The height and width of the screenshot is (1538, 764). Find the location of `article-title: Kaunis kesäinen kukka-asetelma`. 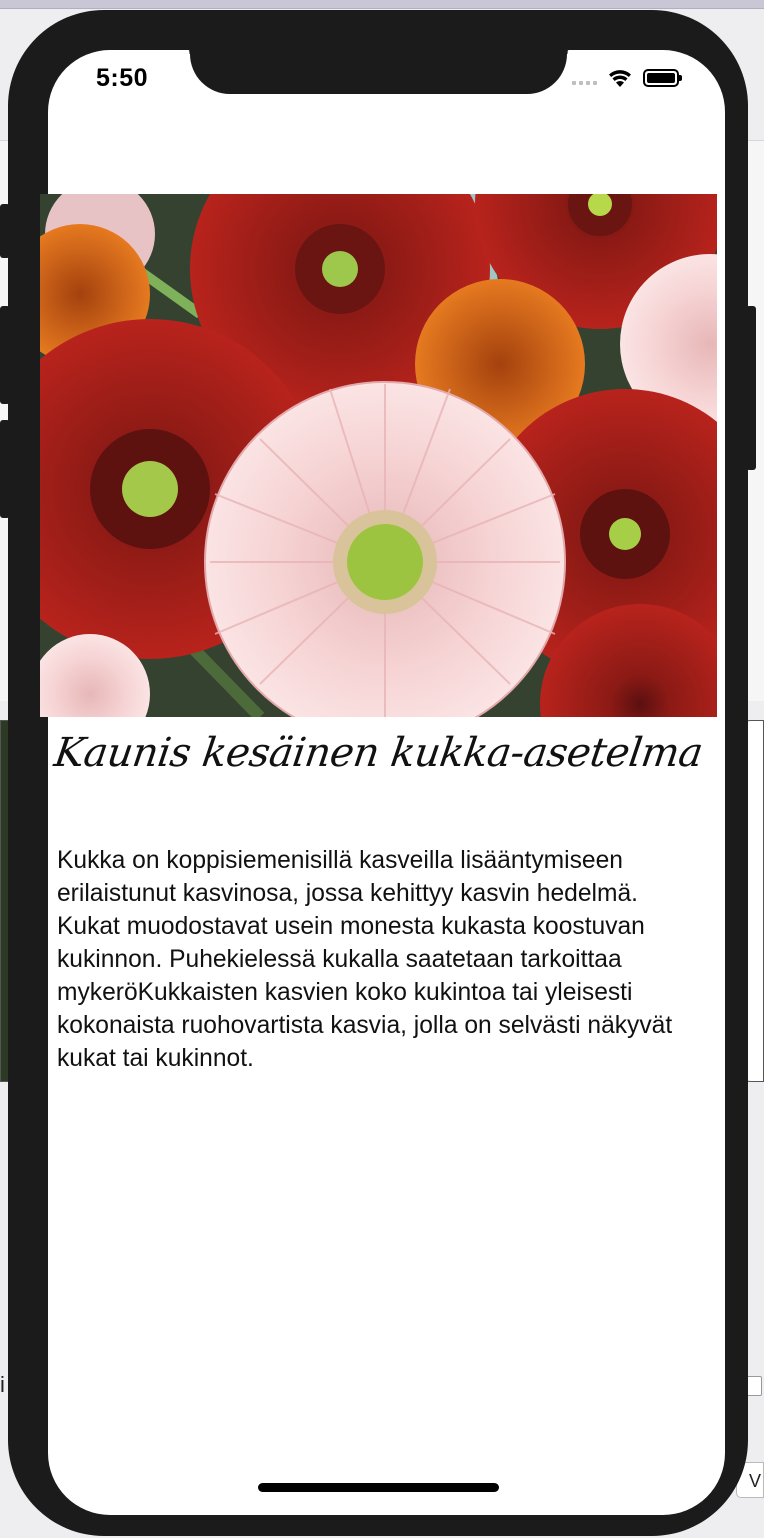

article-title: Kaunis kesäinen kukka-asetelma is located at coordinates (378, 753).